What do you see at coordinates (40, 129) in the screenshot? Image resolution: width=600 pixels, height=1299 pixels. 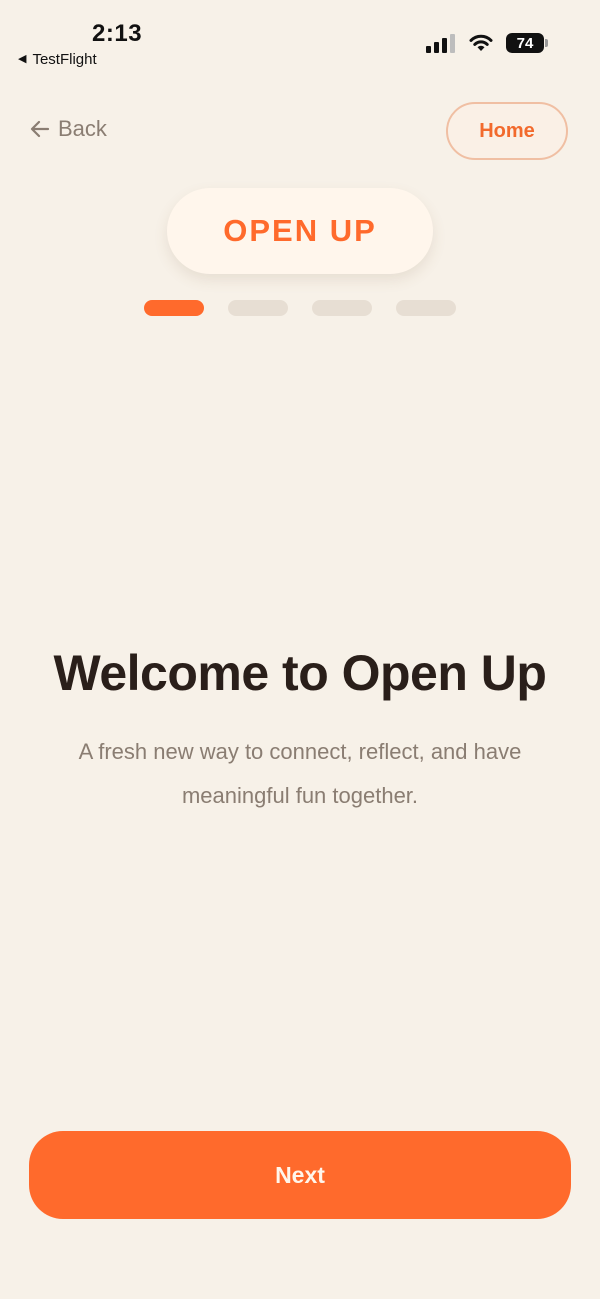 I see `arrow-left-icon` at bounding box center [40, 129].